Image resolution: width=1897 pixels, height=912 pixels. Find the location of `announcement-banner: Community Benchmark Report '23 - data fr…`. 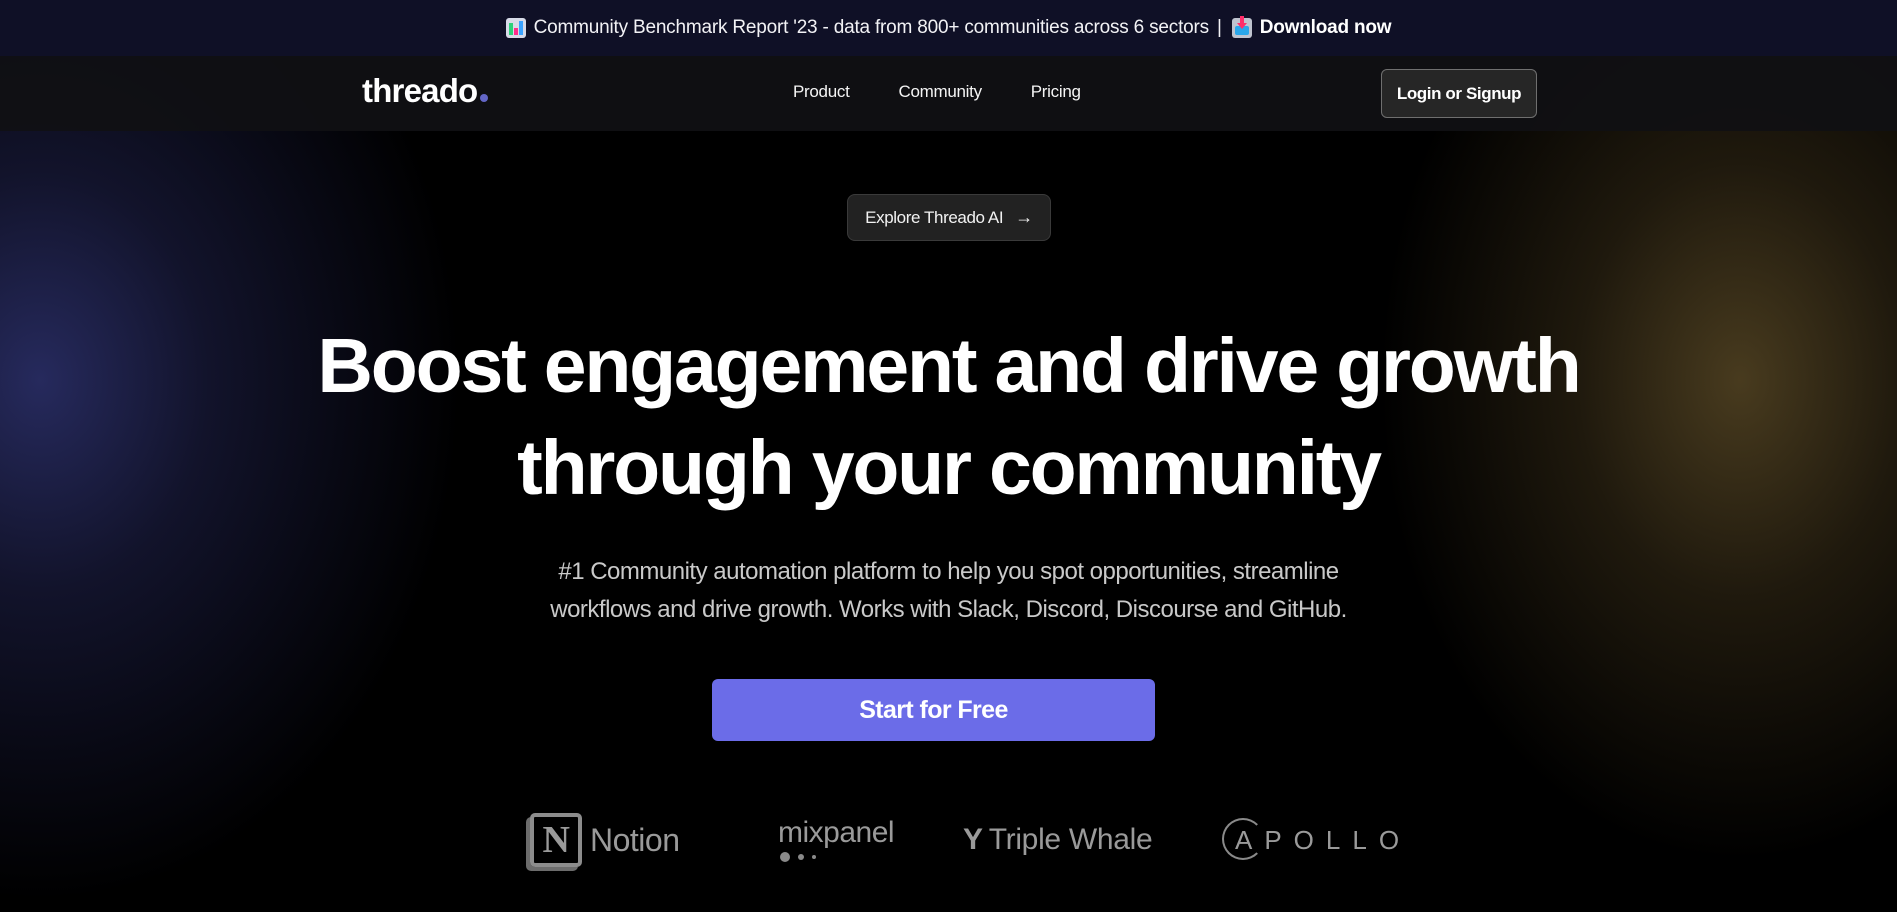

announcement-banner: Community Benchmark Report '23 - data fr… is located at coordinates (948, 28).